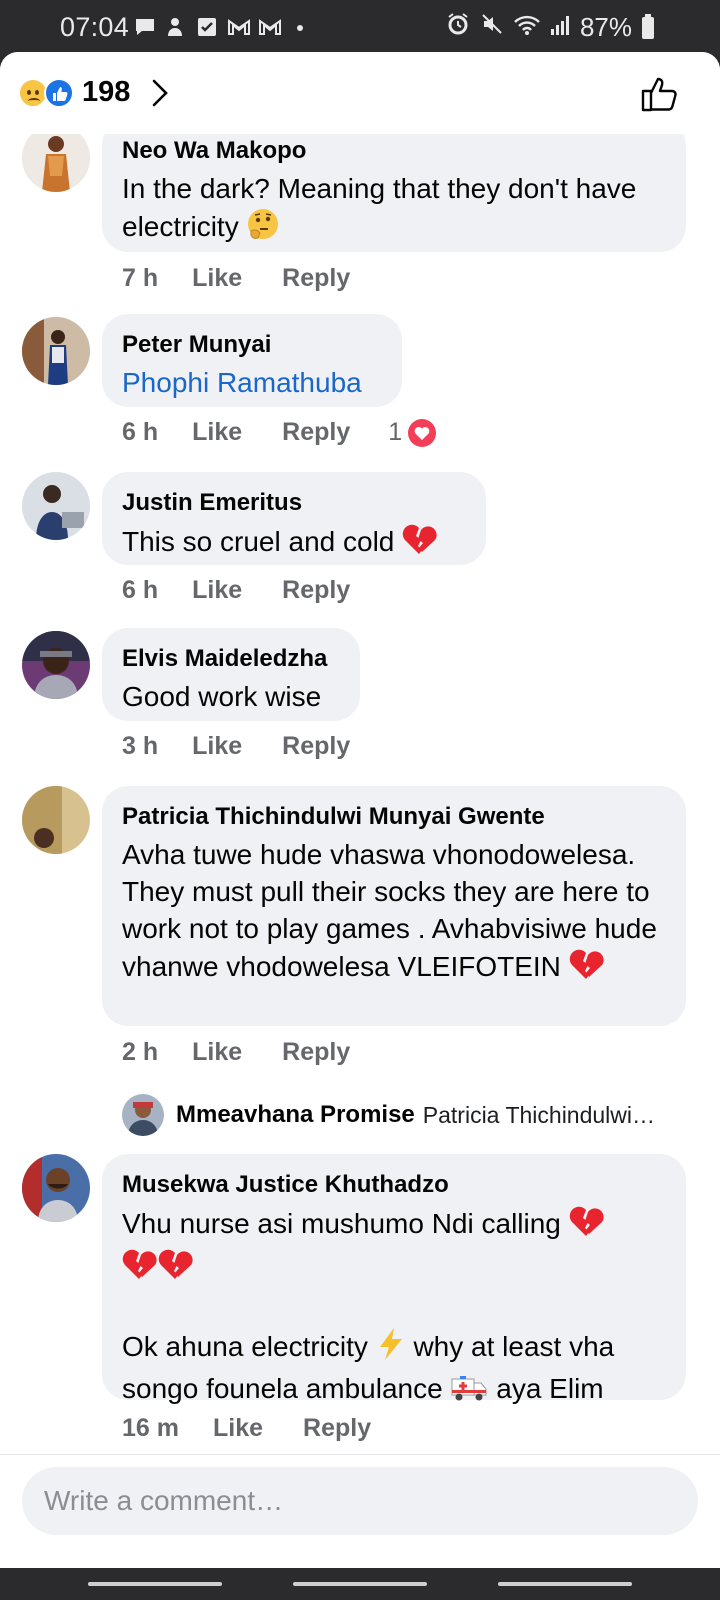  Describe the element at coordinates (360, 26) in the screenshot. I see `status-bar: 07:04 87%` at that location.